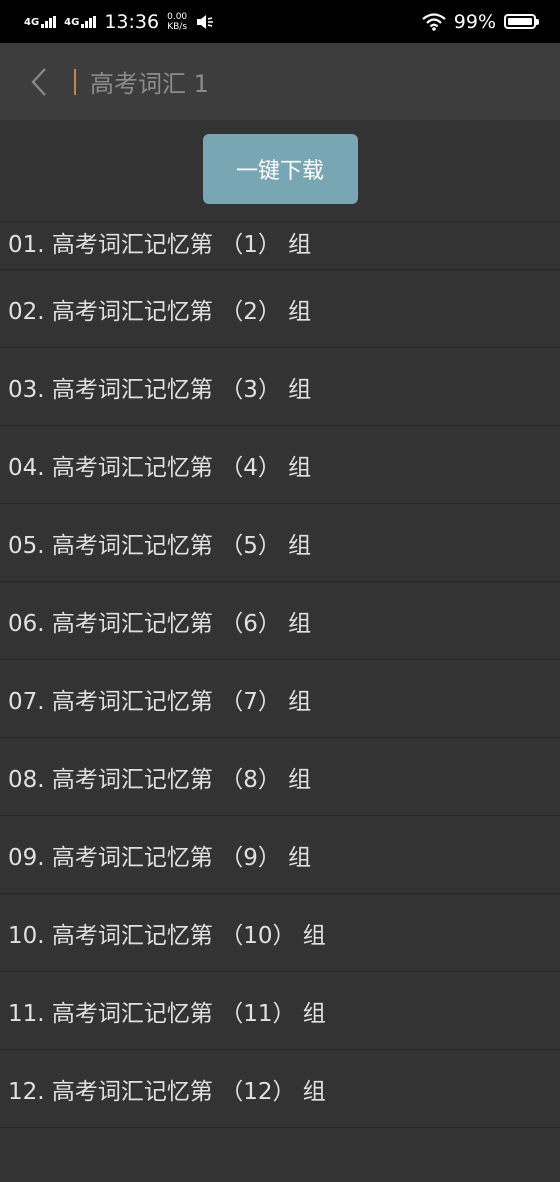 The height and width of the screenshot is (1182, 560). I want to click on battery-icon, so click(521, 21).